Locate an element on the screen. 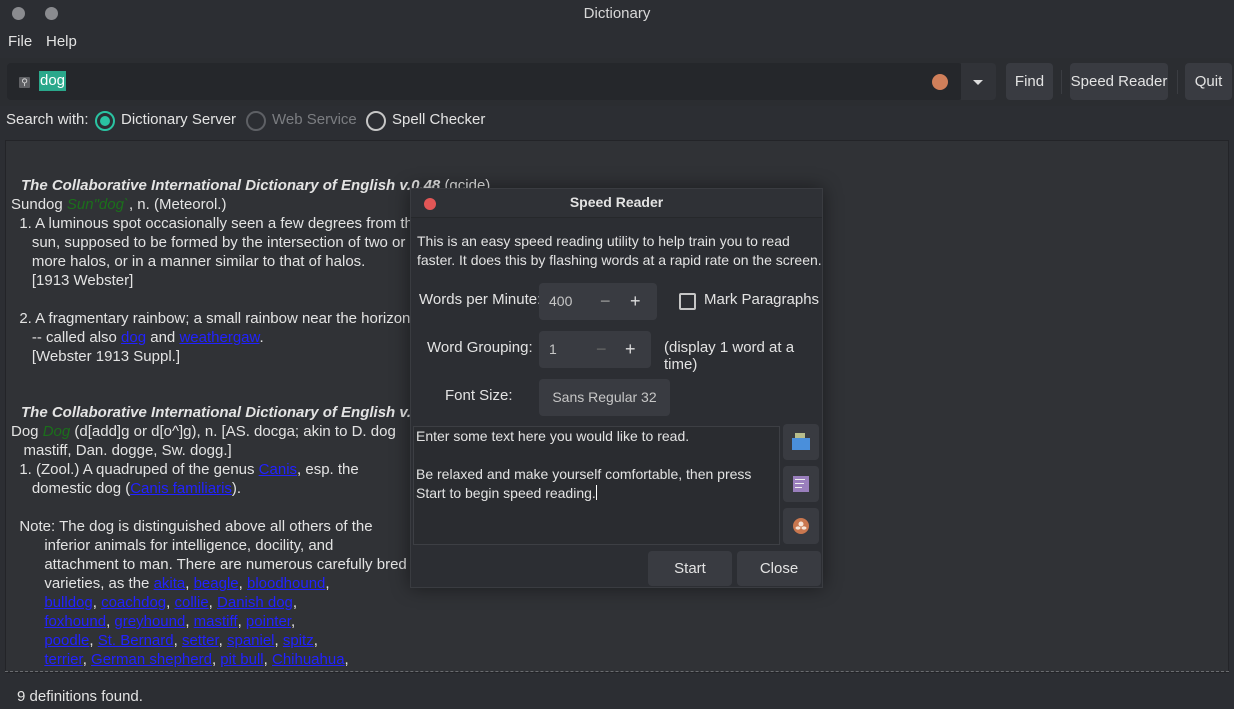 The height and width of the screenshot is (709, 1234). menu-bar: File Help is located at coordinates (617, 43).